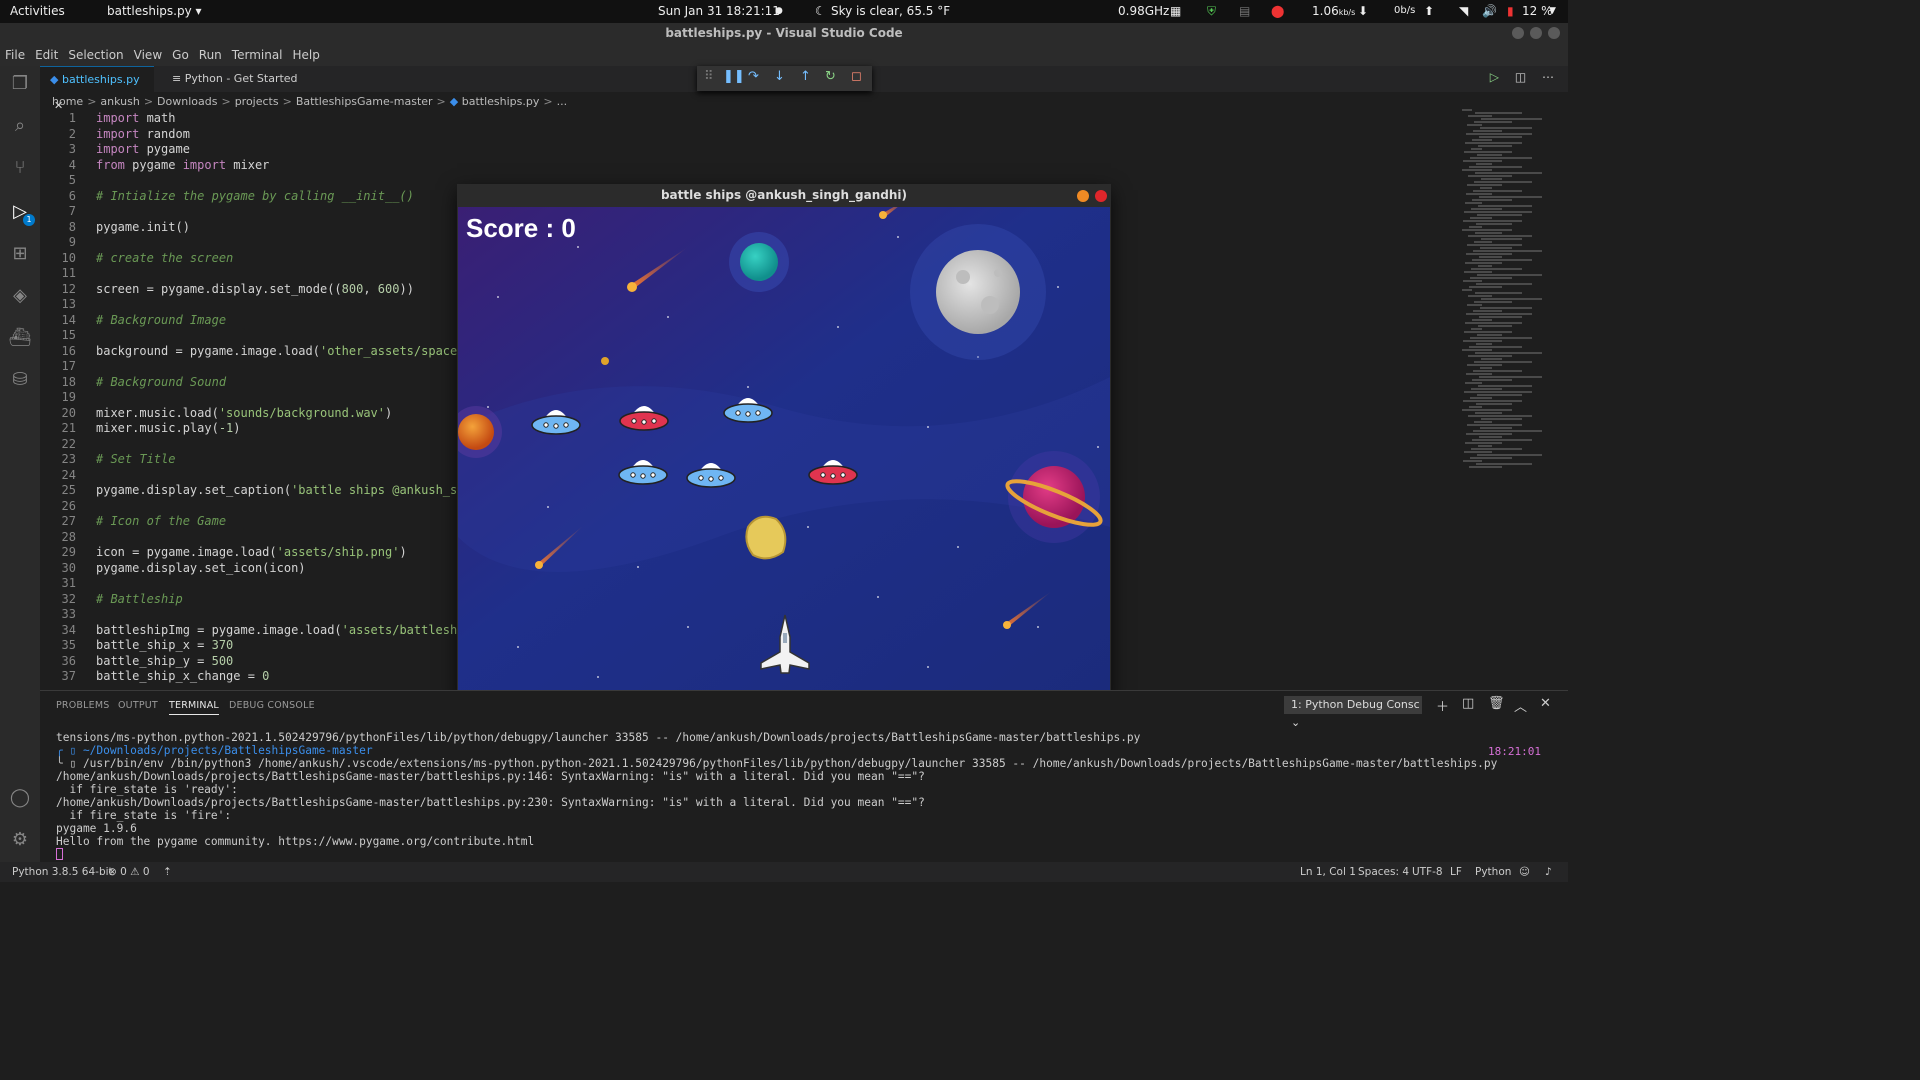  Describe the element at coordinates (1143, 11) in the screenshot. I see `cpu-frequency: 0.98GHz` at that location.